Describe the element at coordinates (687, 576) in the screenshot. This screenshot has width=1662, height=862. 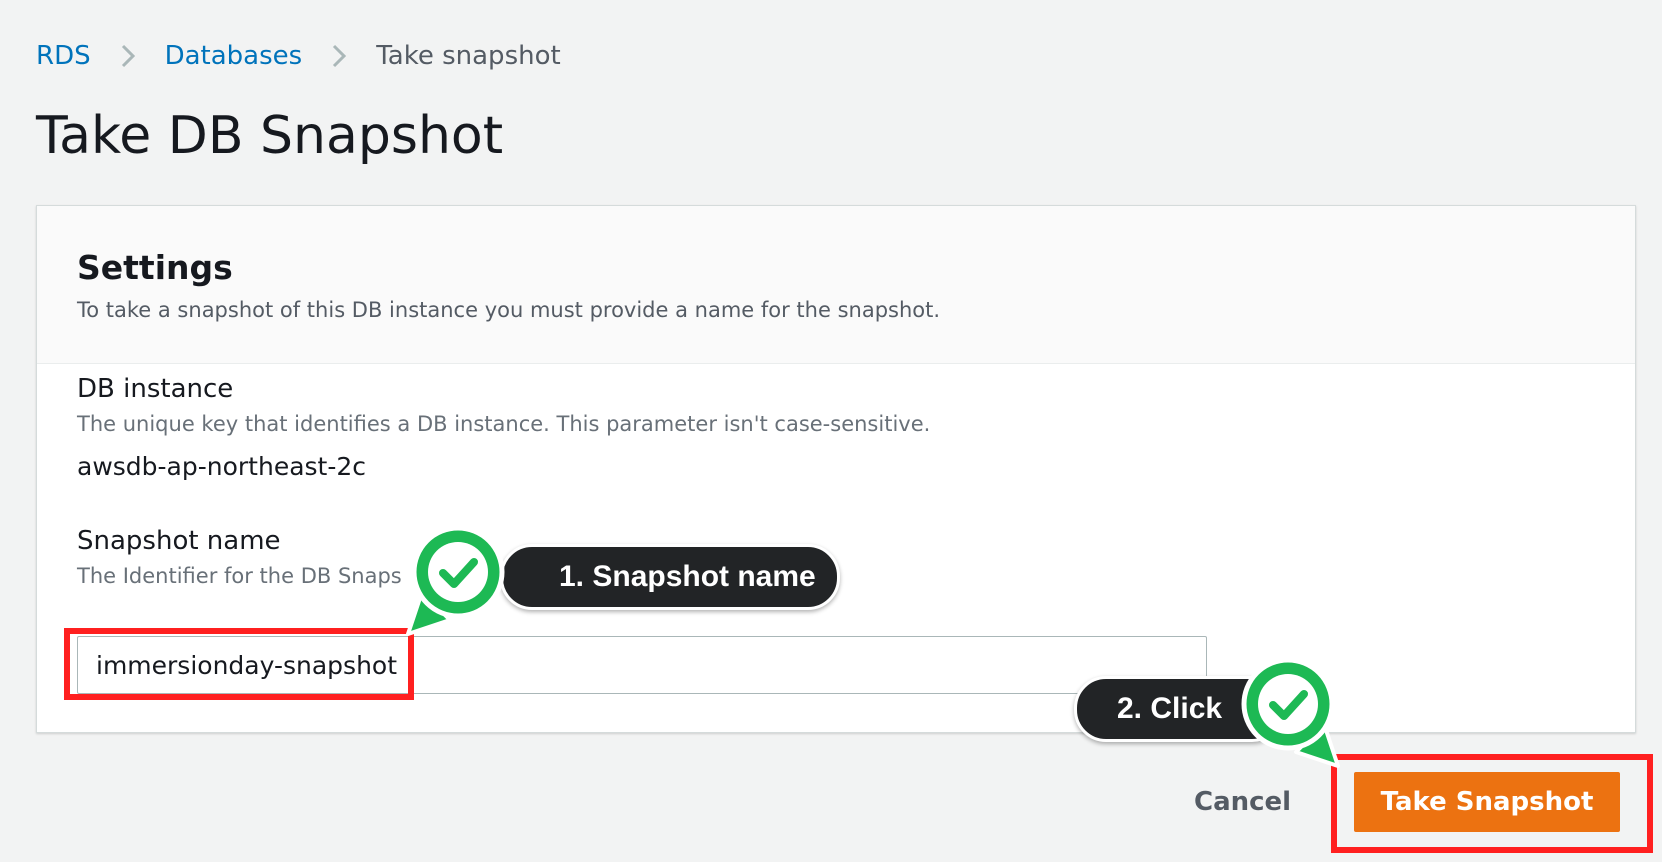
I see `step1-callout-label: 1. Snapshot name` at that location.